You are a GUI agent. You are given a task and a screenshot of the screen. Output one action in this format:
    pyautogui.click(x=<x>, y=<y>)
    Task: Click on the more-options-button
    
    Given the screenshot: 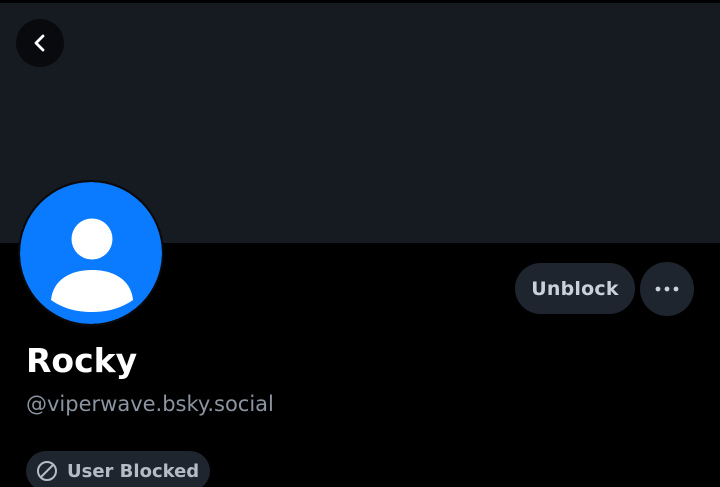 What is the action you would take?
    pyautogui.click(x=667, y=289)
    